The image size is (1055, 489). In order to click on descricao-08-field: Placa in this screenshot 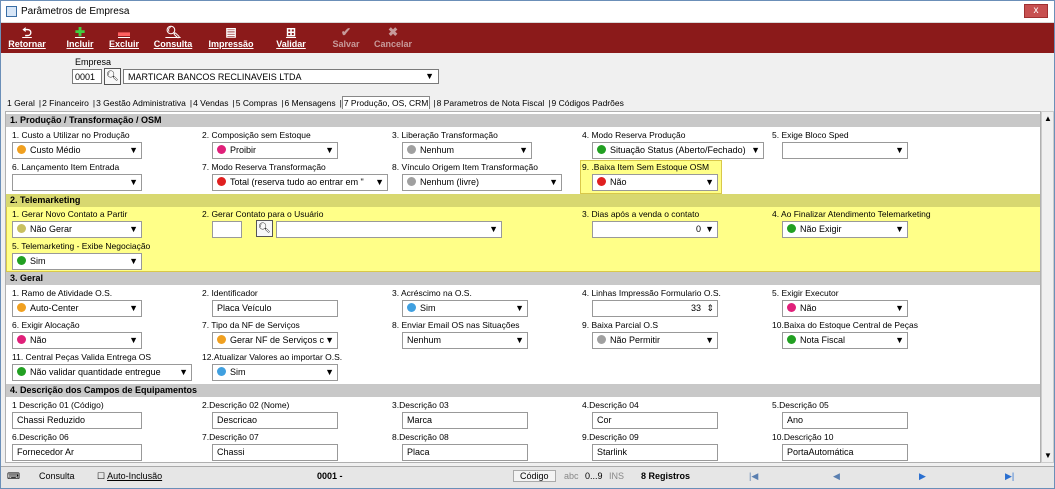, I will do `click(465, 452)`.